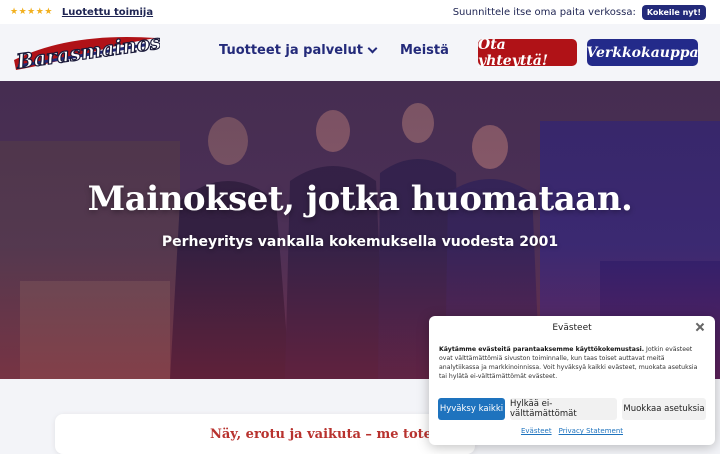  Describe the element at coordinates (360, 199) in the screenshot. I see `hero-title: Mainokset, jotka huomataan.` at that location.